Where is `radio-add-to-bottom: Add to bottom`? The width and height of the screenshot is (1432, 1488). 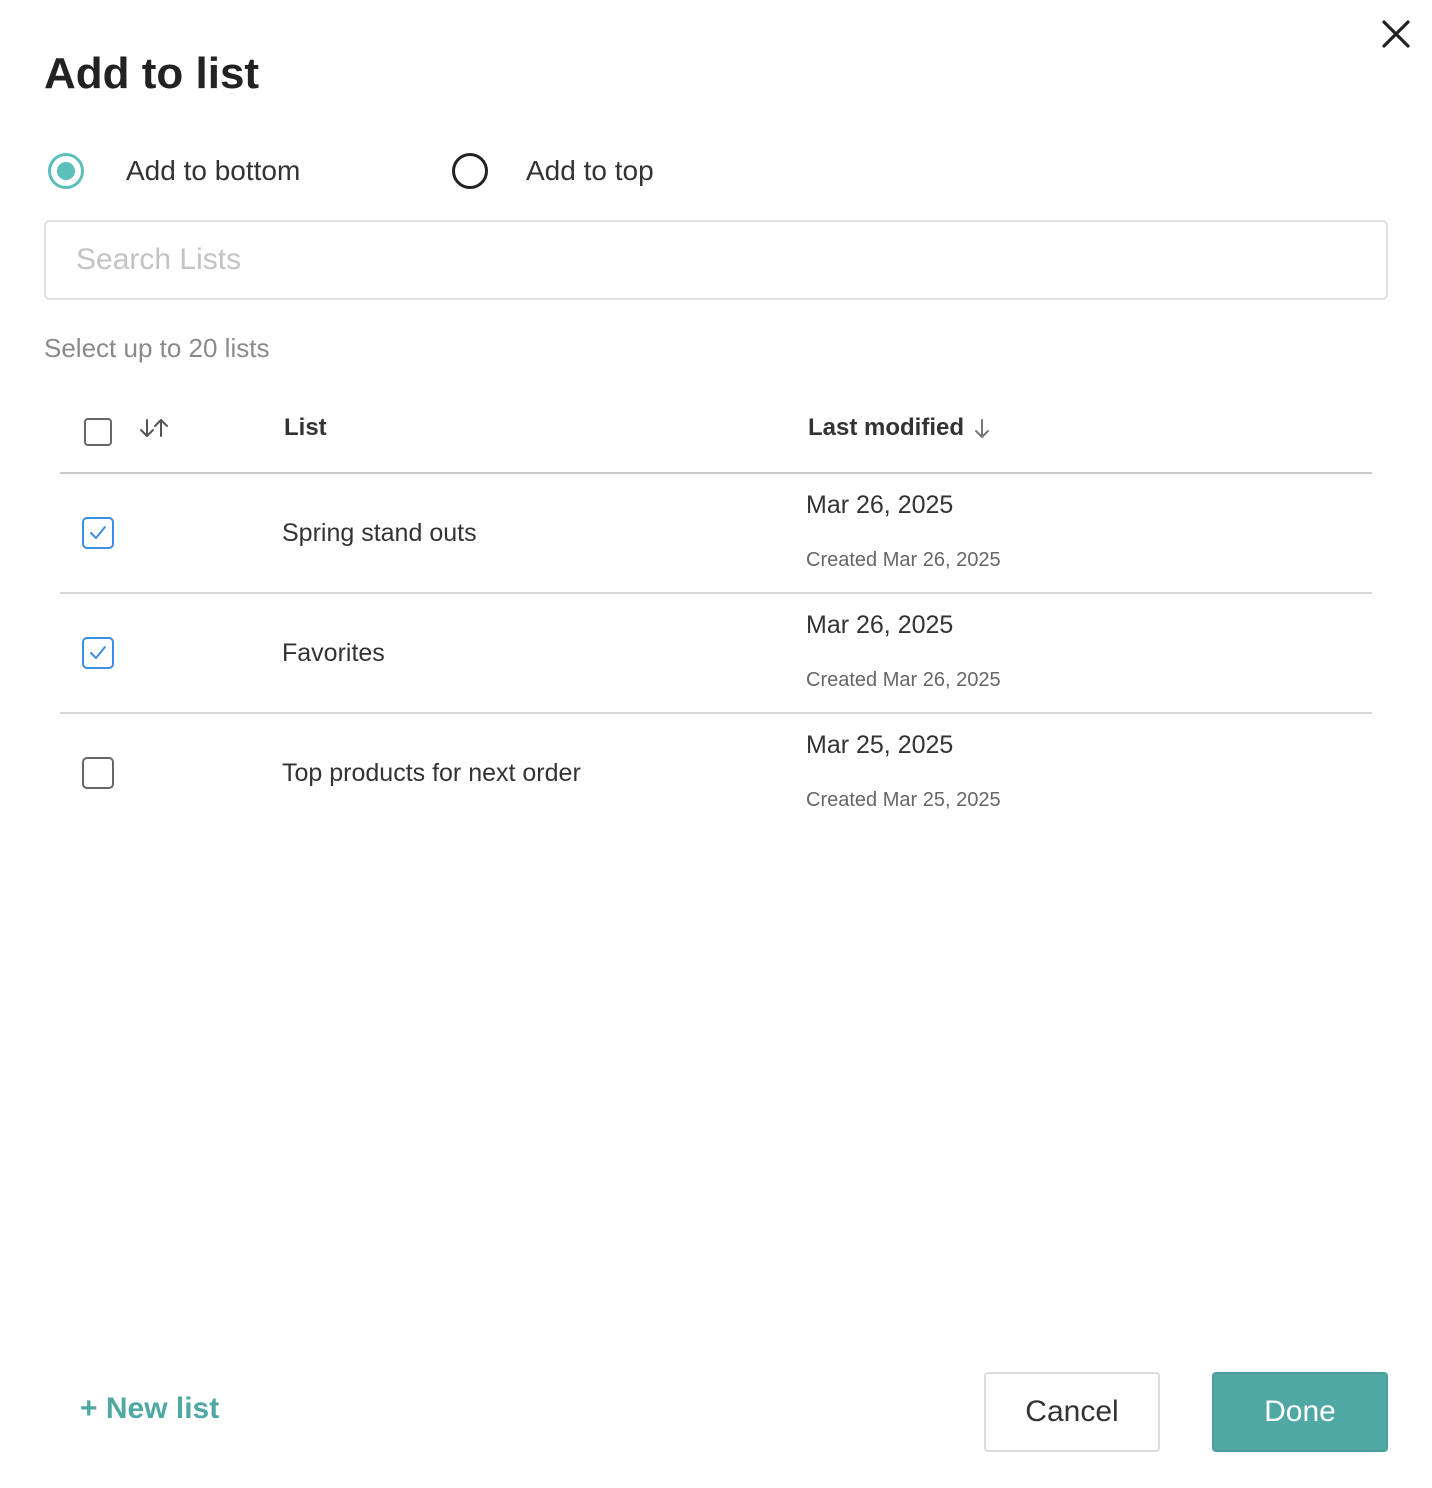
radio-add-to-bottom: Add to bottom is located at coordinates (174, 171).